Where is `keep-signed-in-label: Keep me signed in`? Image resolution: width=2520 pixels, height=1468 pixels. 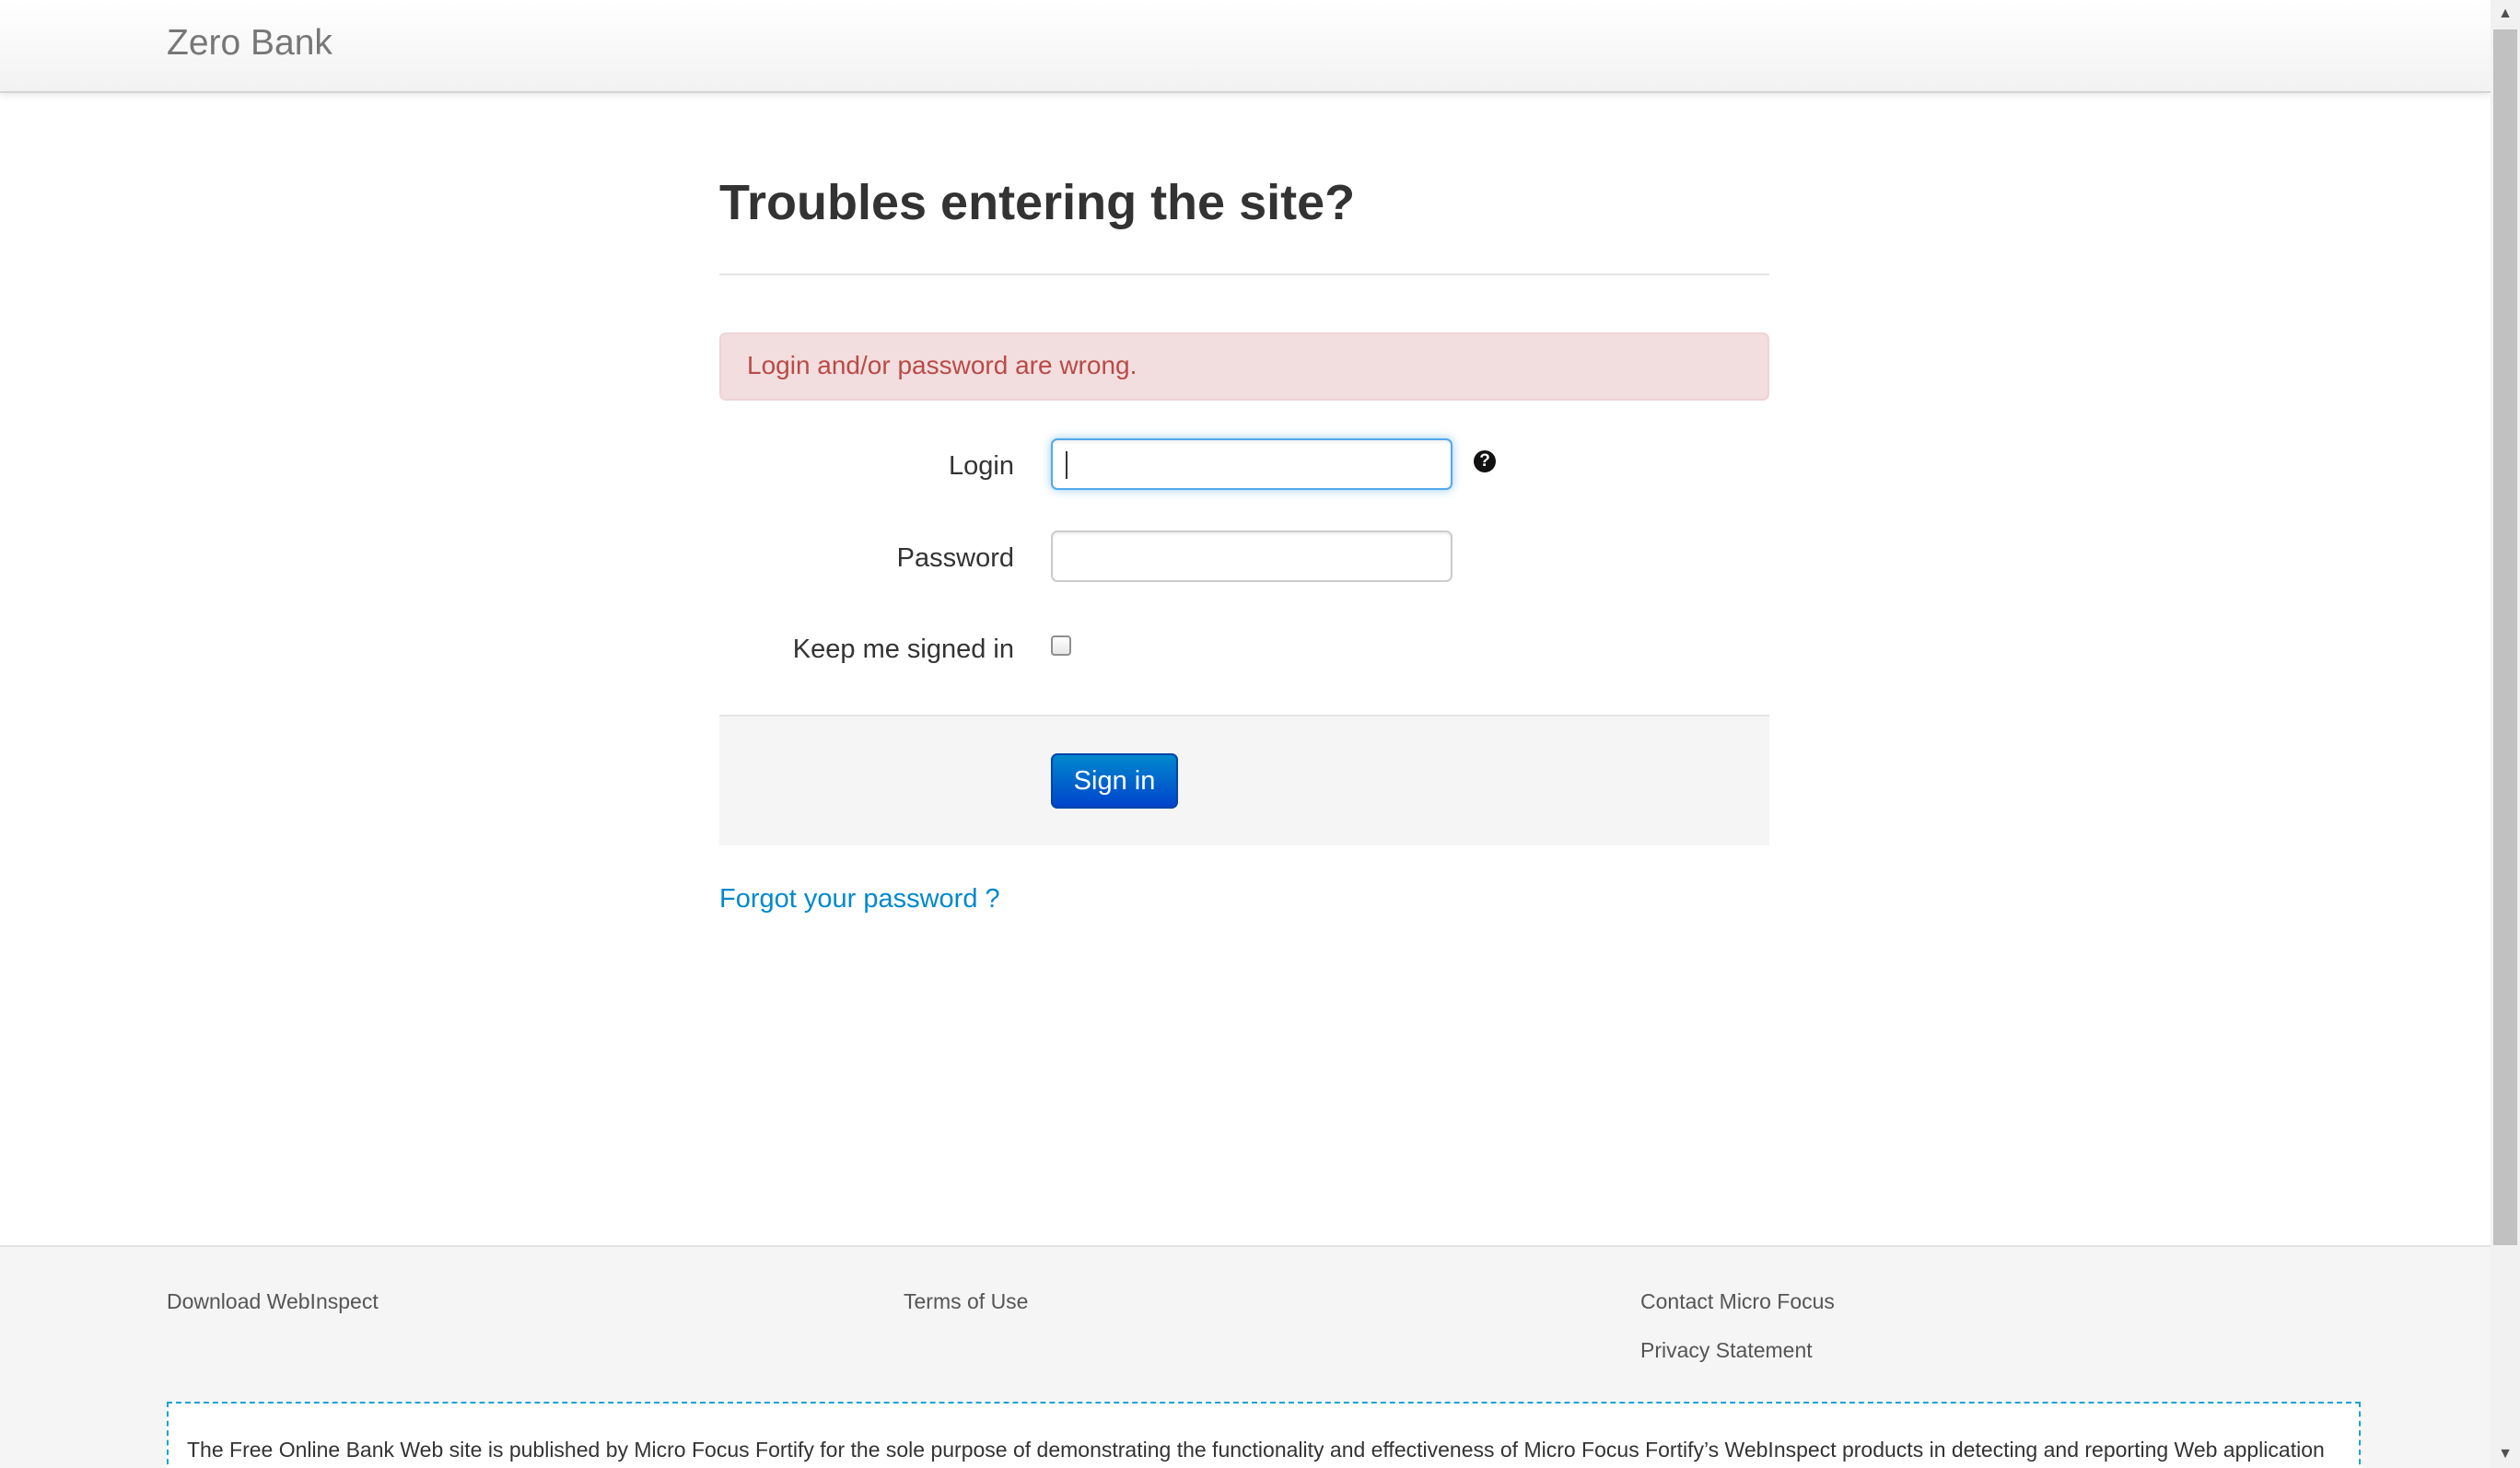 keep-signed-in-label: Keep me signed in is located at coordinates (903, 650).